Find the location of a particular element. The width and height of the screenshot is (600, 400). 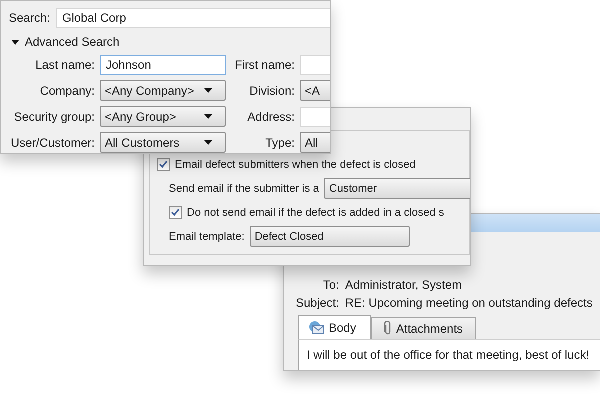

expand-arrow-icon is located at coordinates (15, 42).